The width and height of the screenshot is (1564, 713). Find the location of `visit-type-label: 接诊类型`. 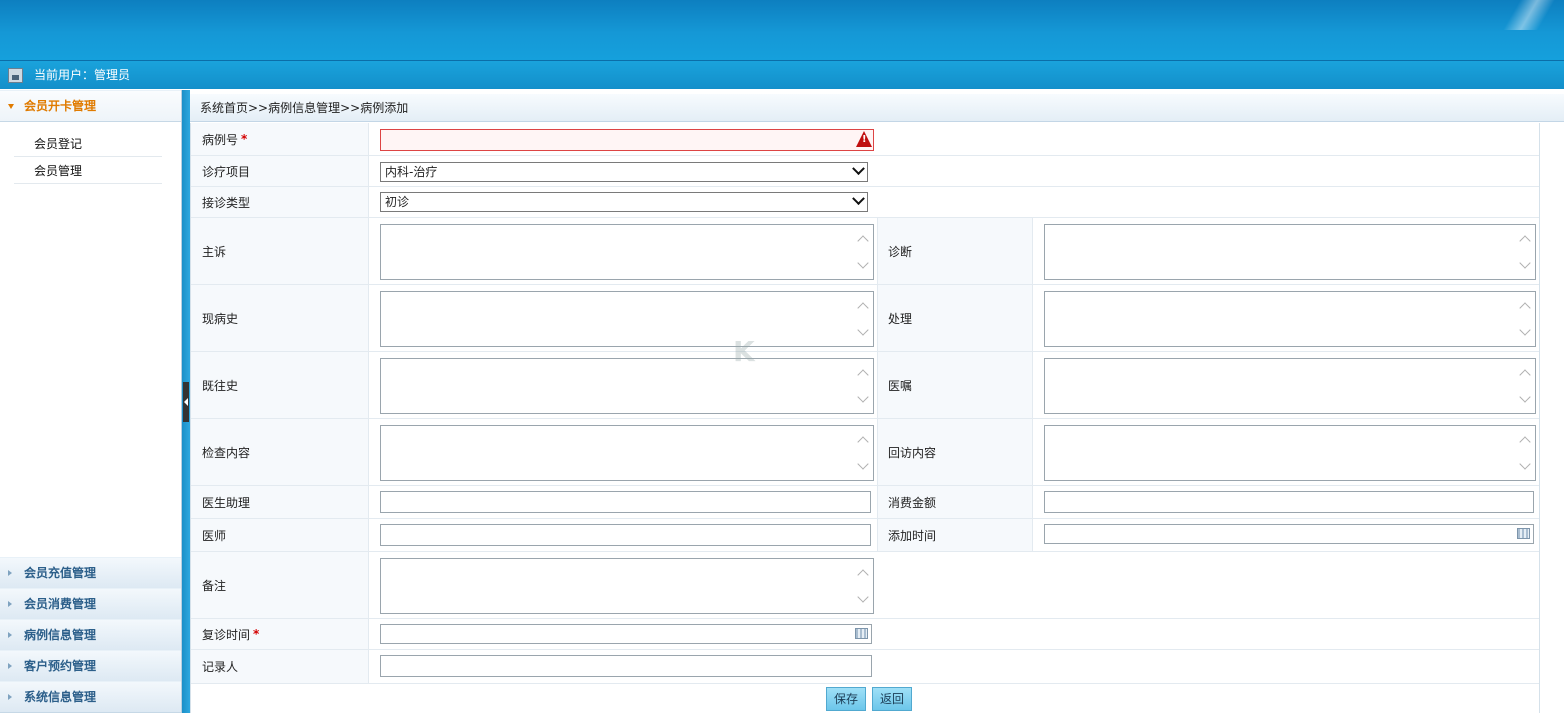

visit-type-label: 接诊类型 is located at coordinates (280, 202).